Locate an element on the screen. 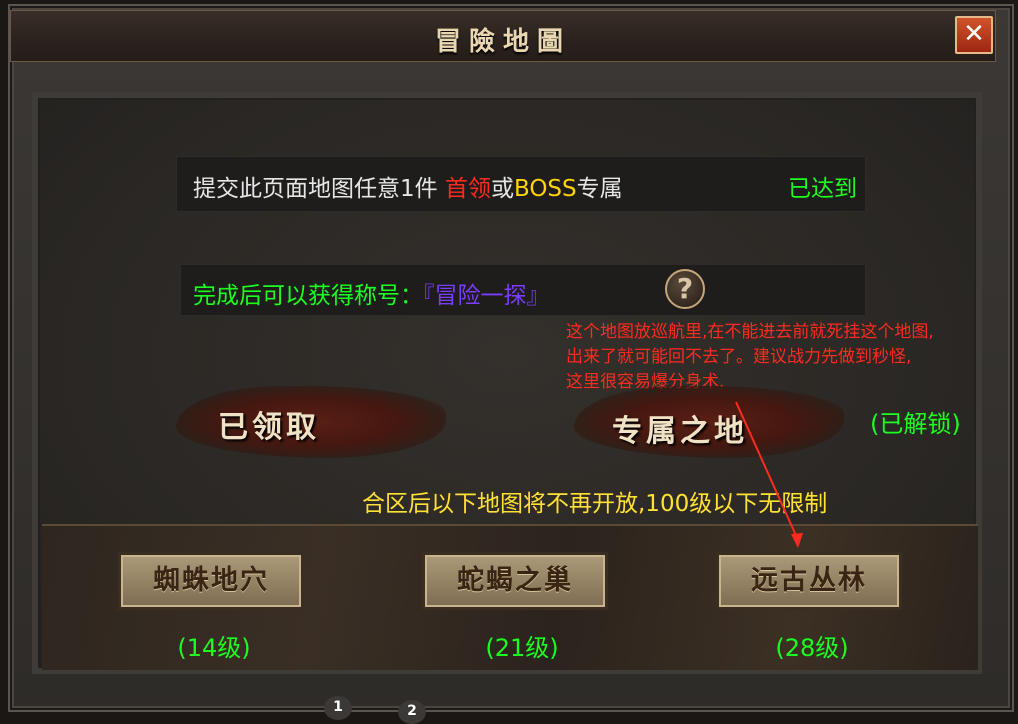 This screenshot has width=1018, height=724. page-indicator-2: 2 is located at coordinates (412, 712).